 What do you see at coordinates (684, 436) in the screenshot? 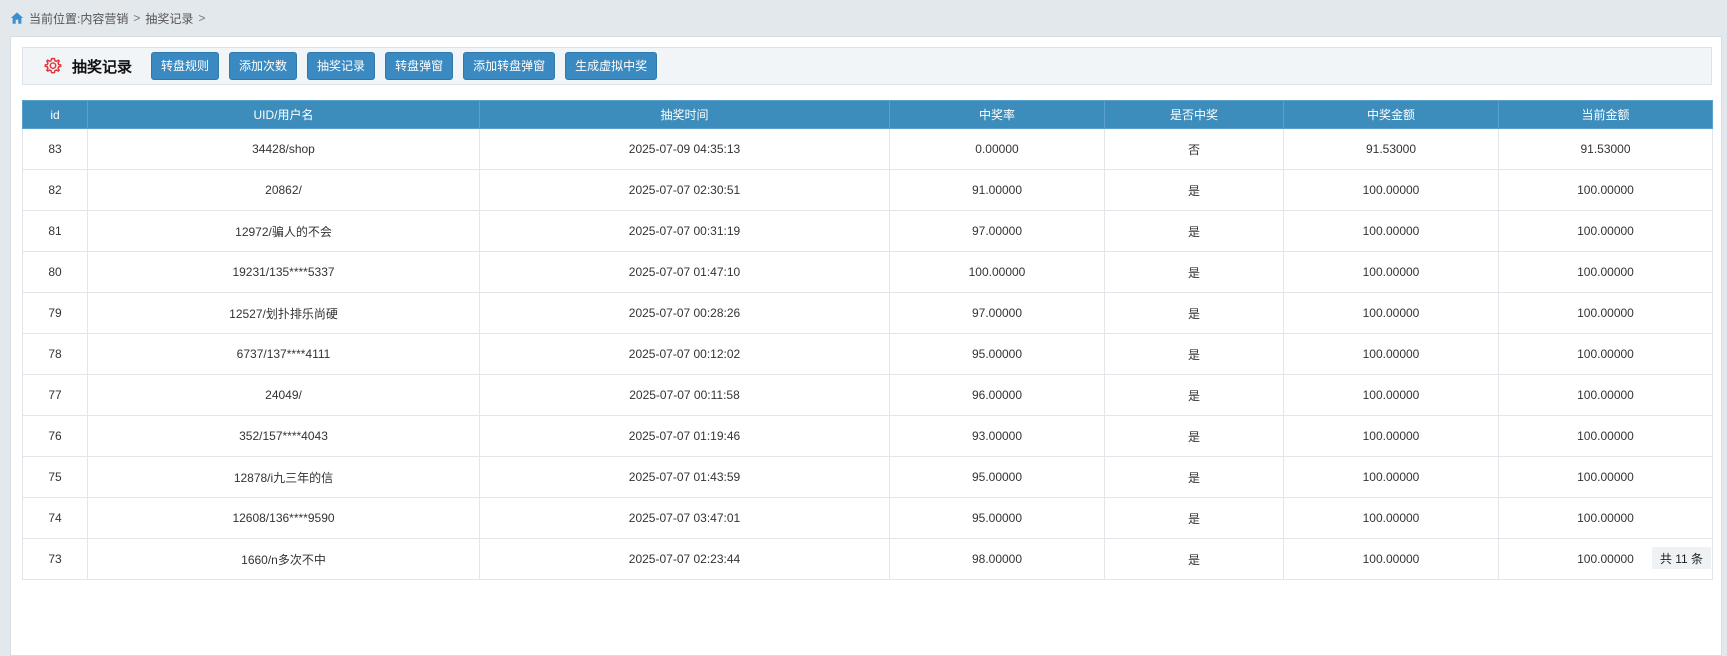
I see `cell-draw-time: 2025-07-07 01:19:46` at bounding box center [684, 436].